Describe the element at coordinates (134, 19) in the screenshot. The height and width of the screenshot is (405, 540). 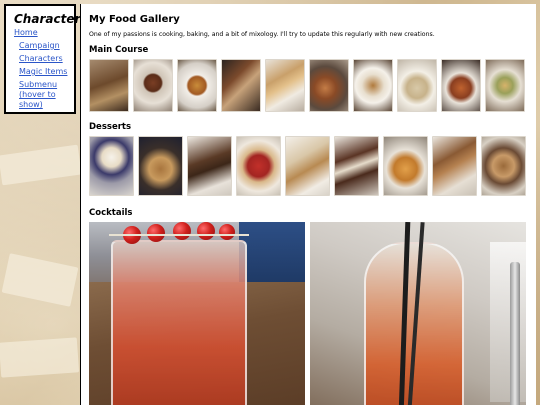
I see `page-title: My Food Gallery` at that location.